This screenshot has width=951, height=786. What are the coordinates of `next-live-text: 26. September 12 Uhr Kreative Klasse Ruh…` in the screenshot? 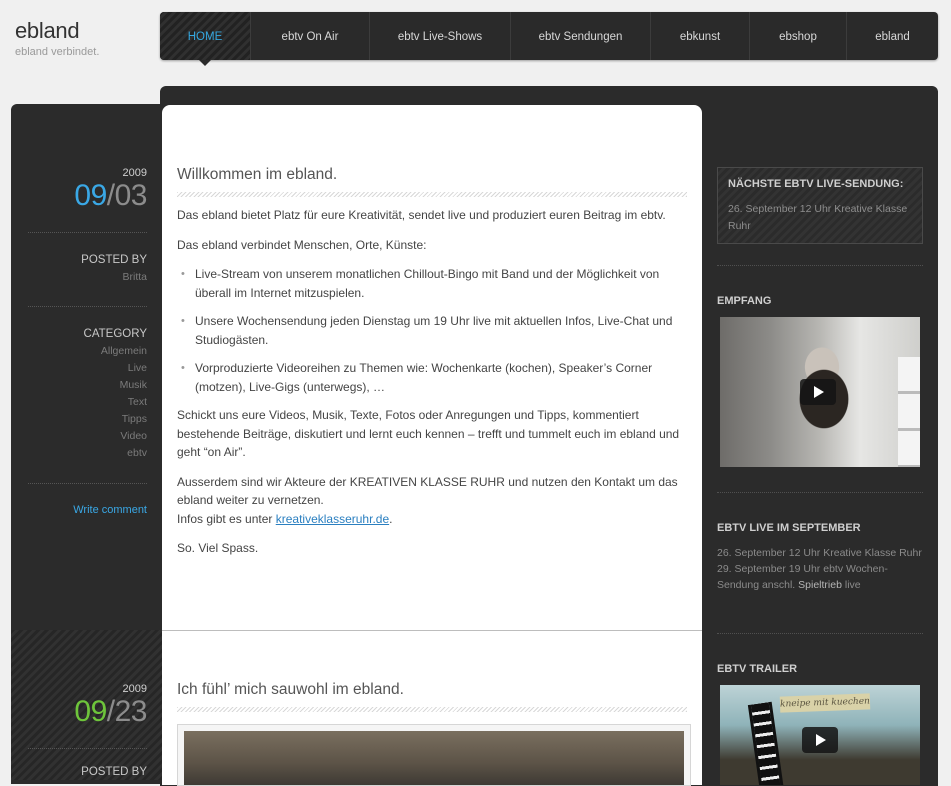 It's located at (818, 217).